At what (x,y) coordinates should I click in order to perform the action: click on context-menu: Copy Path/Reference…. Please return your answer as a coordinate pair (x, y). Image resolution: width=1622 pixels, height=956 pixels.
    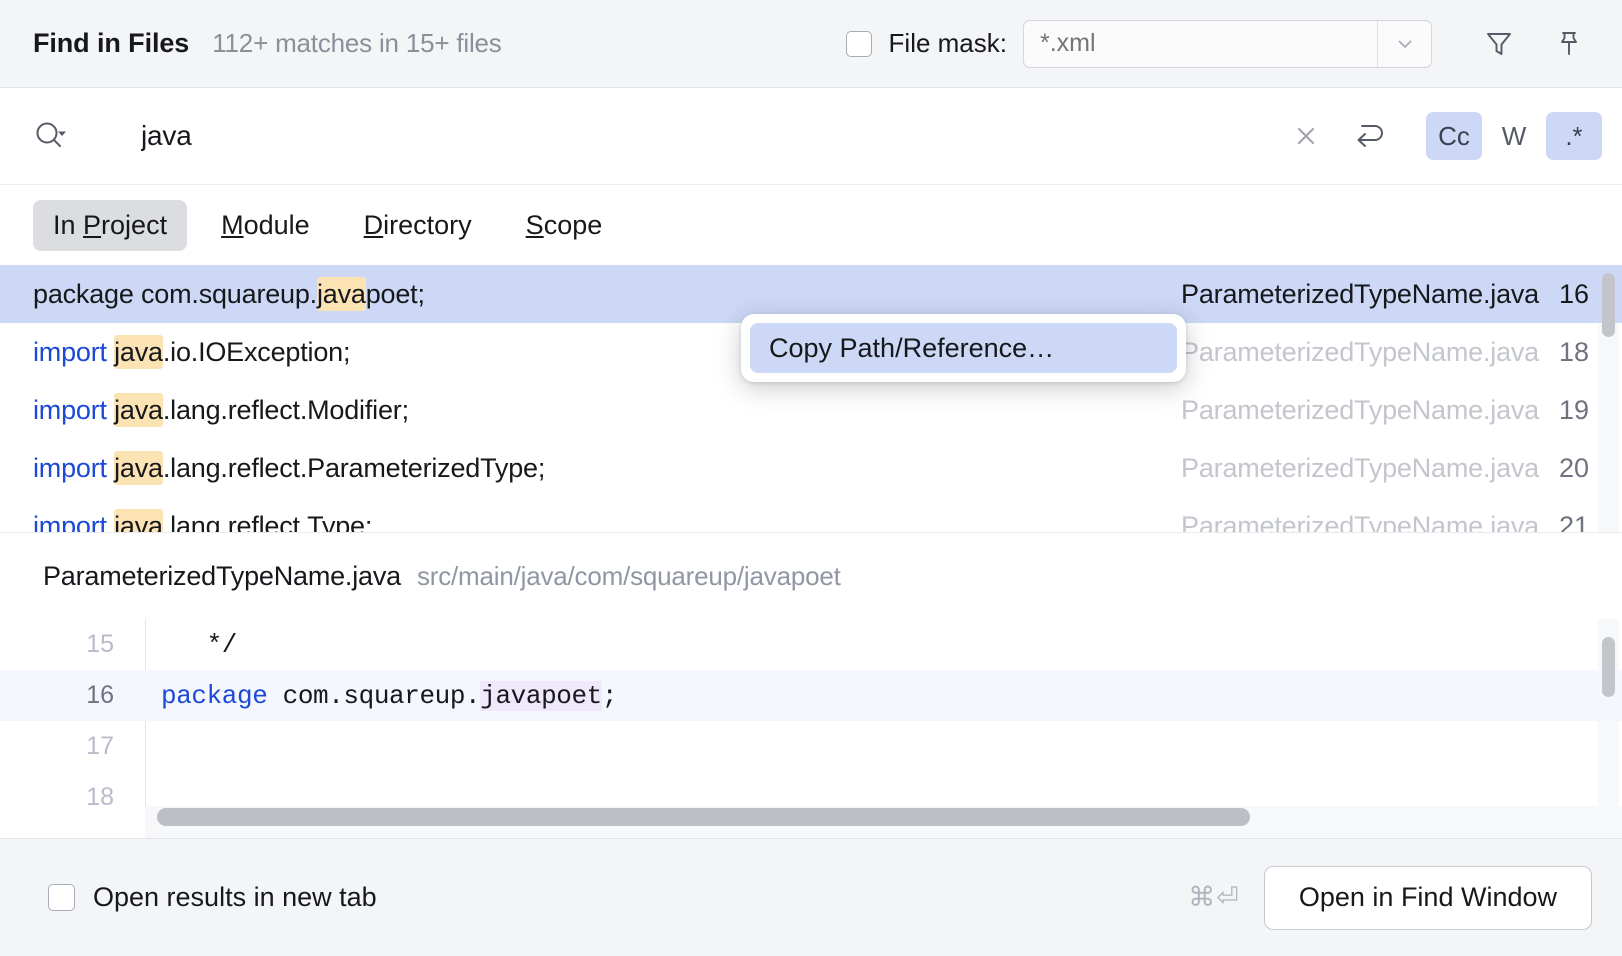
    Looking at the image, I should click on (963, 348).